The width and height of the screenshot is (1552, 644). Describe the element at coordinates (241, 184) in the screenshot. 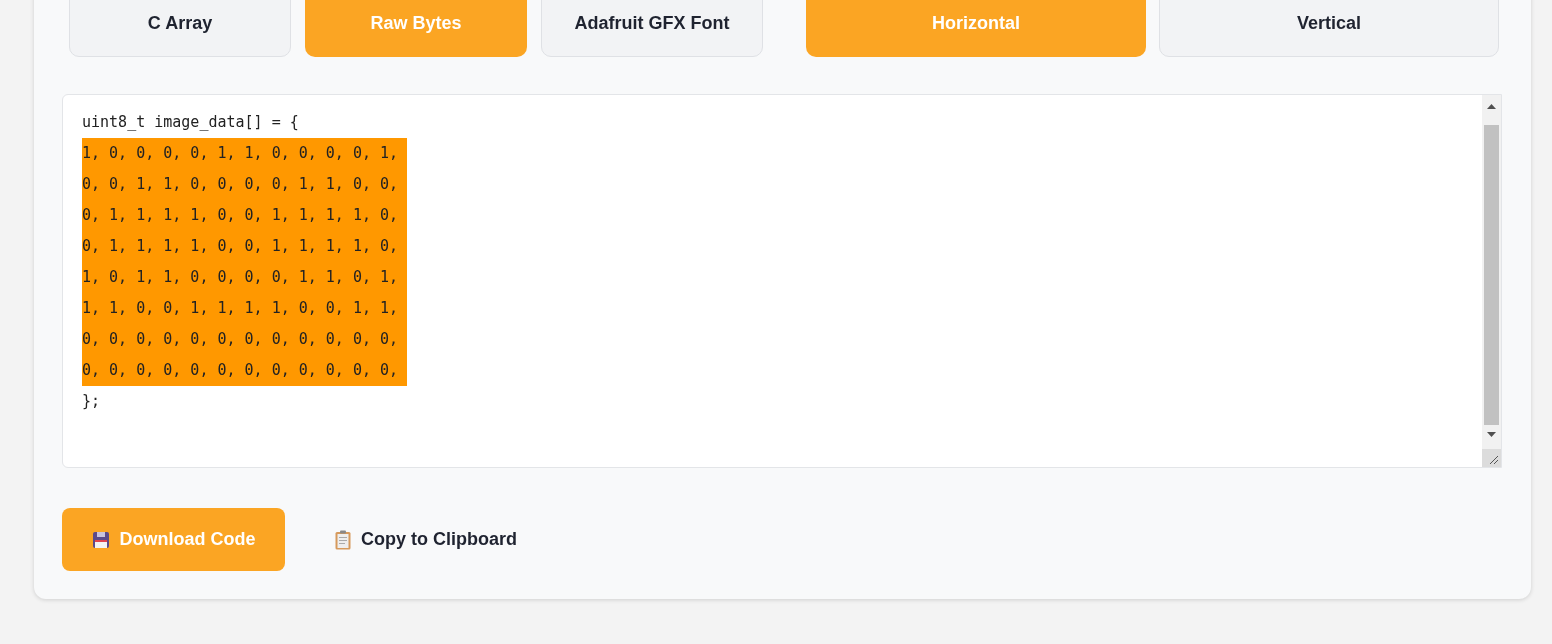

I see `code-line: 0, 0, 1, 1, 0, 0, 0, 0, 1, 1, 0, 0,` at that location.